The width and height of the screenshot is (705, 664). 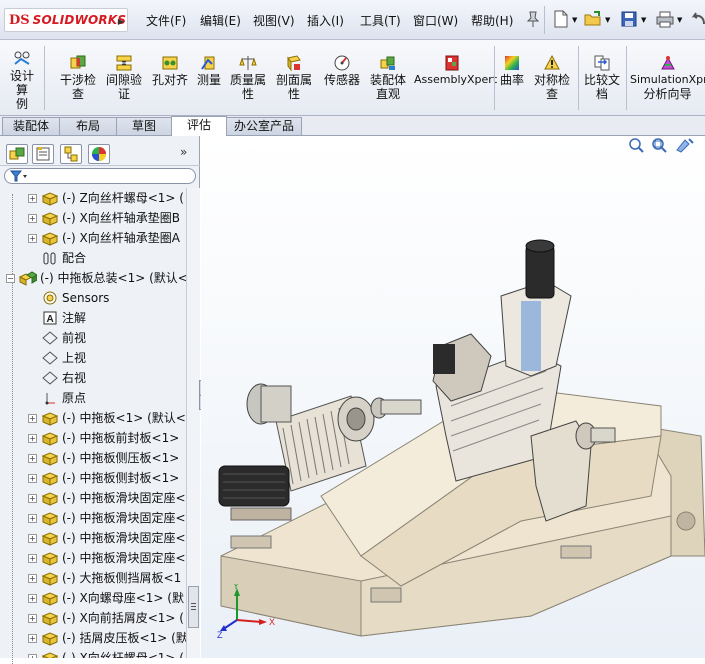 I want to click on pin-icon, so click(x=533, y=19).